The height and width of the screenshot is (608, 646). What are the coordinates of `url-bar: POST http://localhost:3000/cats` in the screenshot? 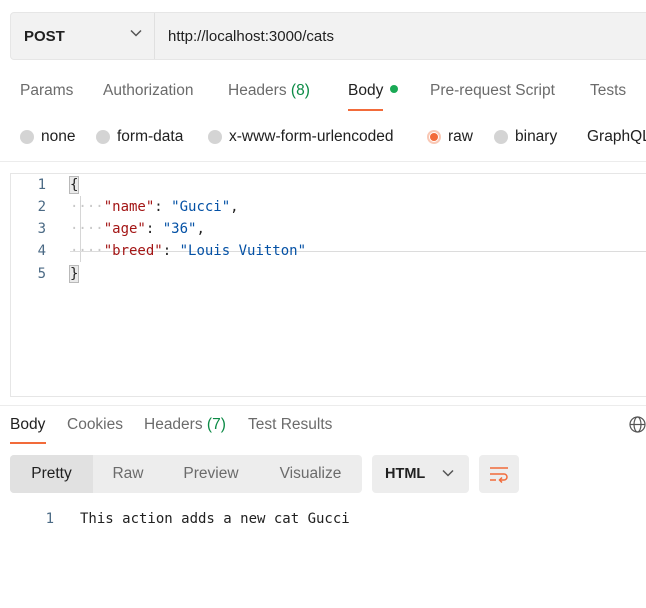 It's located at (328, 36).